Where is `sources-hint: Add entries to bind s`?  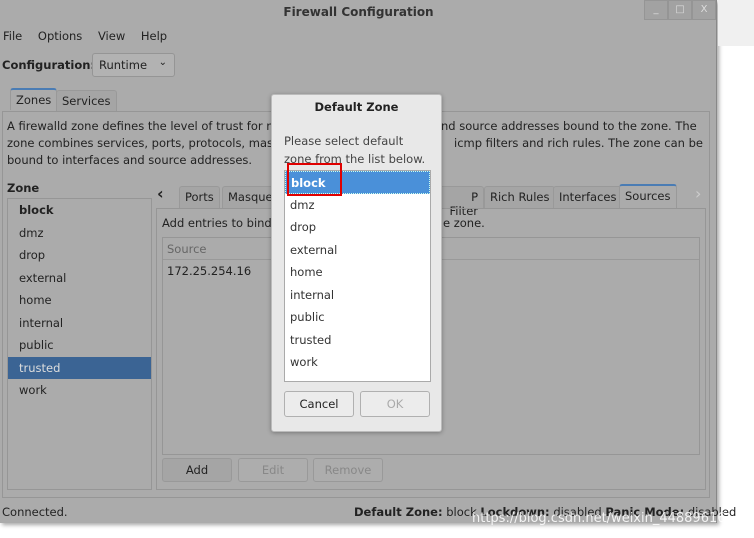 sources-hint: Add entries to bind s is located at coordinates (222, 223).